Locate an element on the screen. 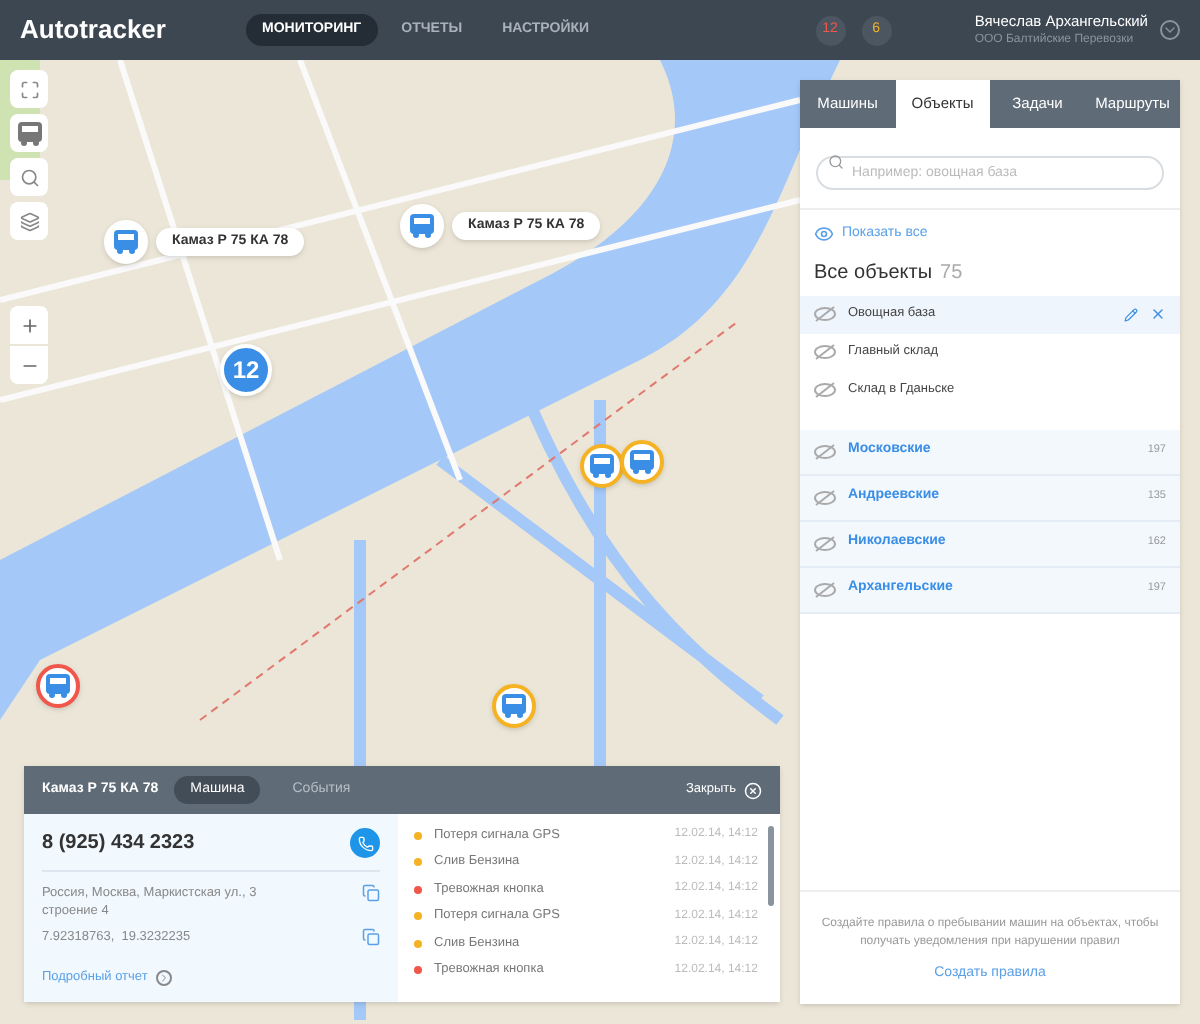 The width and height of the screenshot is (1200, 1024). phone-icon is located at coordinates (365, 843).